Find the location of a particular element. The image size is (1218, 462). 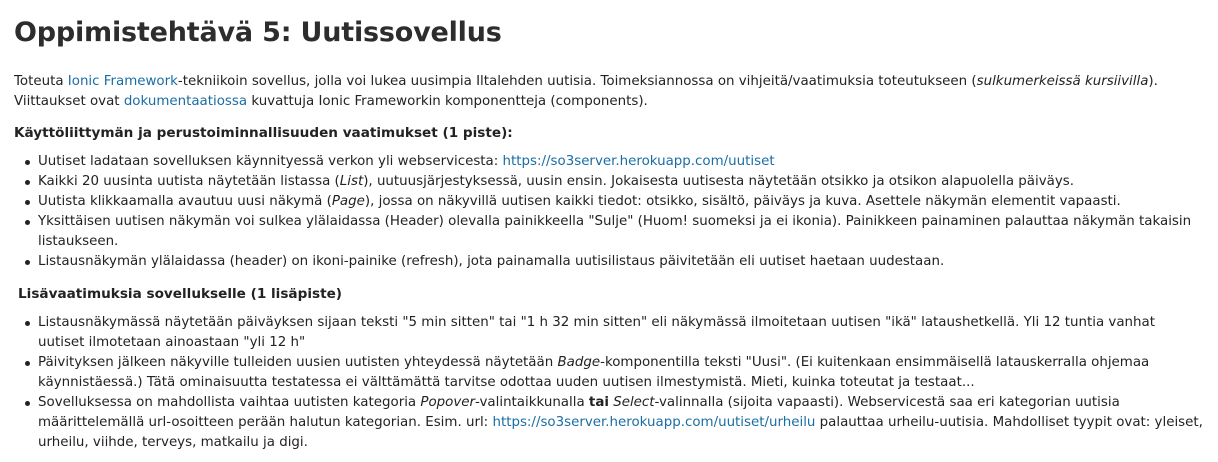

page-title: Oppimistehtävä 5: Uutissovellus is located at coordinates (258, 32).